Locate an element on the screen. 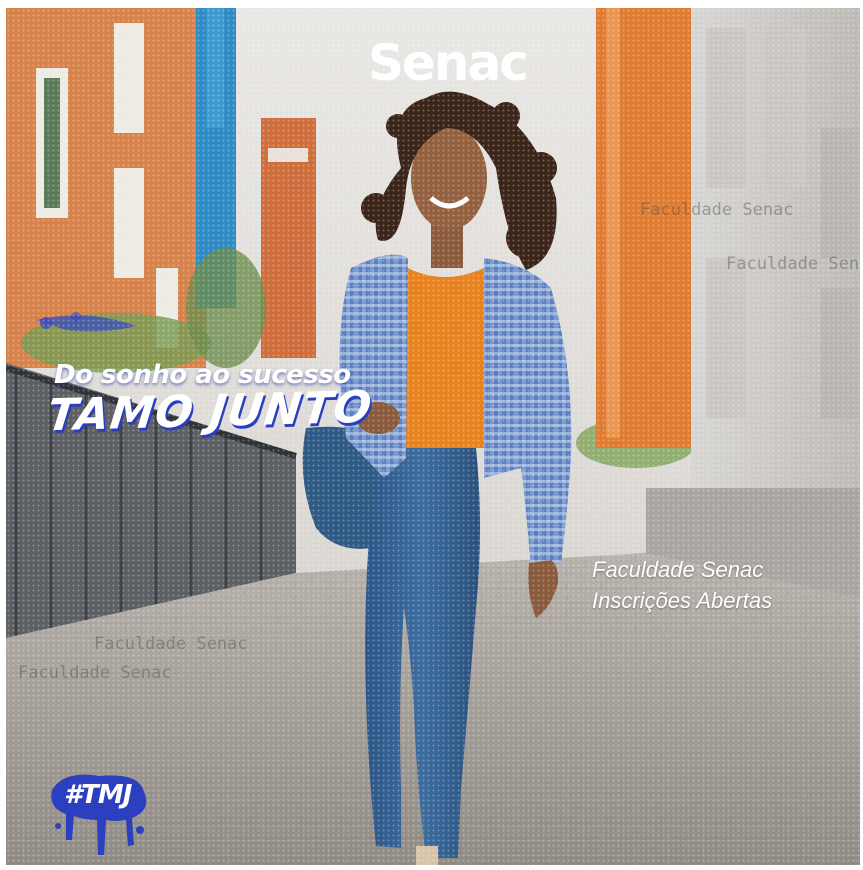 The height and width of the screenshot is (870, 863). enrollment-info: Faculdade Senac Inscrições Abertas is located at coordinates (682, 585).